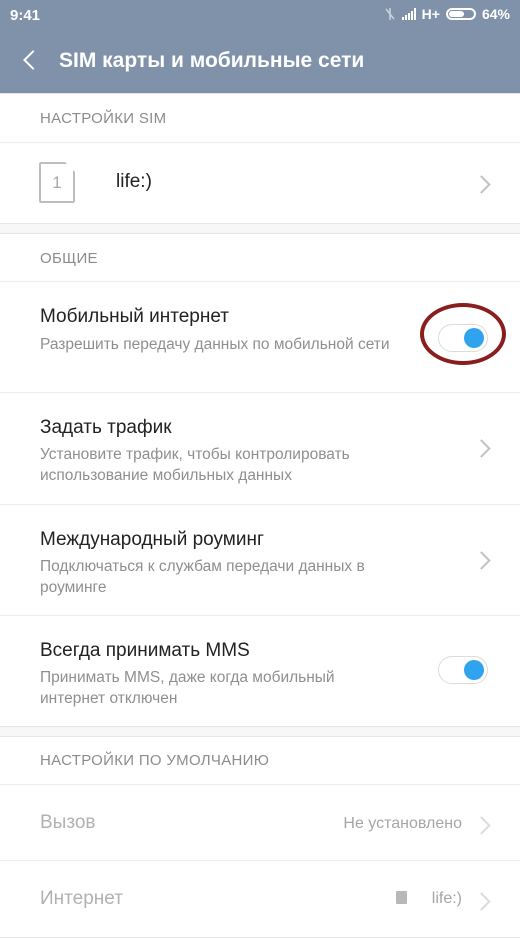 This screenshot has width=520, height=938. I want to click on signal-icon, so click(408, 14).